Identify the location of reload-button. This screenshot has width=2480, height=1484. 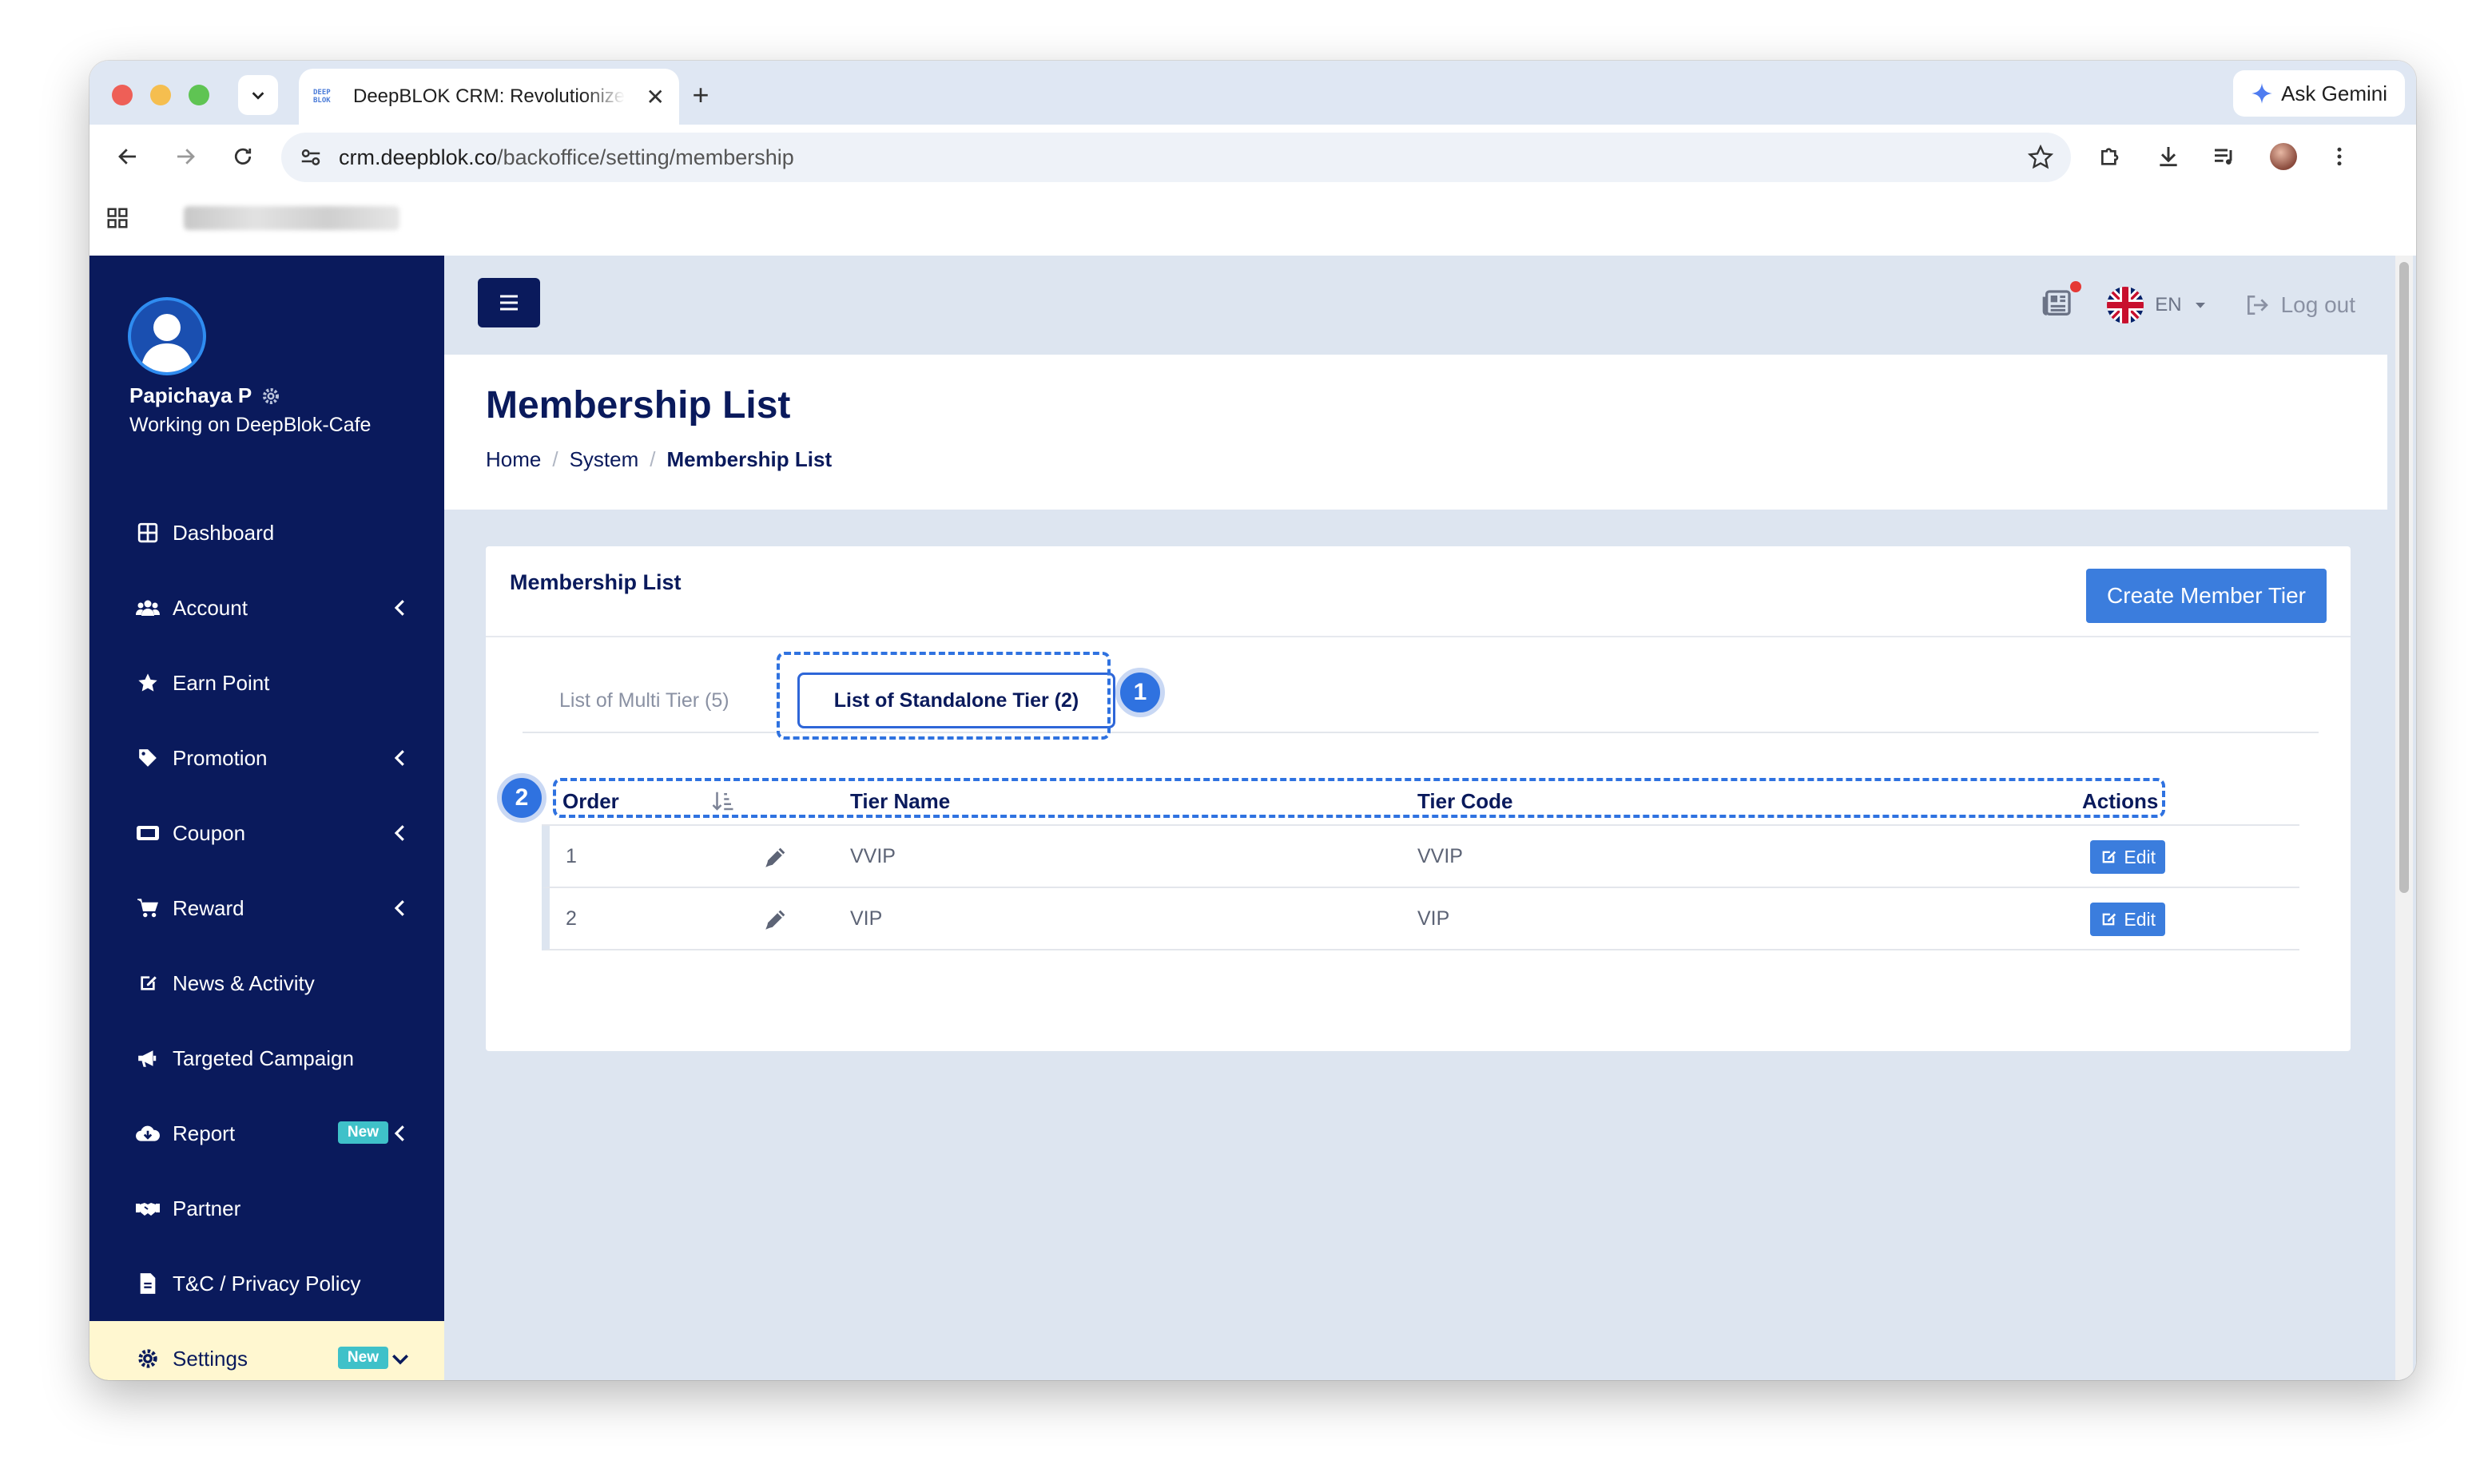
(243, 156).